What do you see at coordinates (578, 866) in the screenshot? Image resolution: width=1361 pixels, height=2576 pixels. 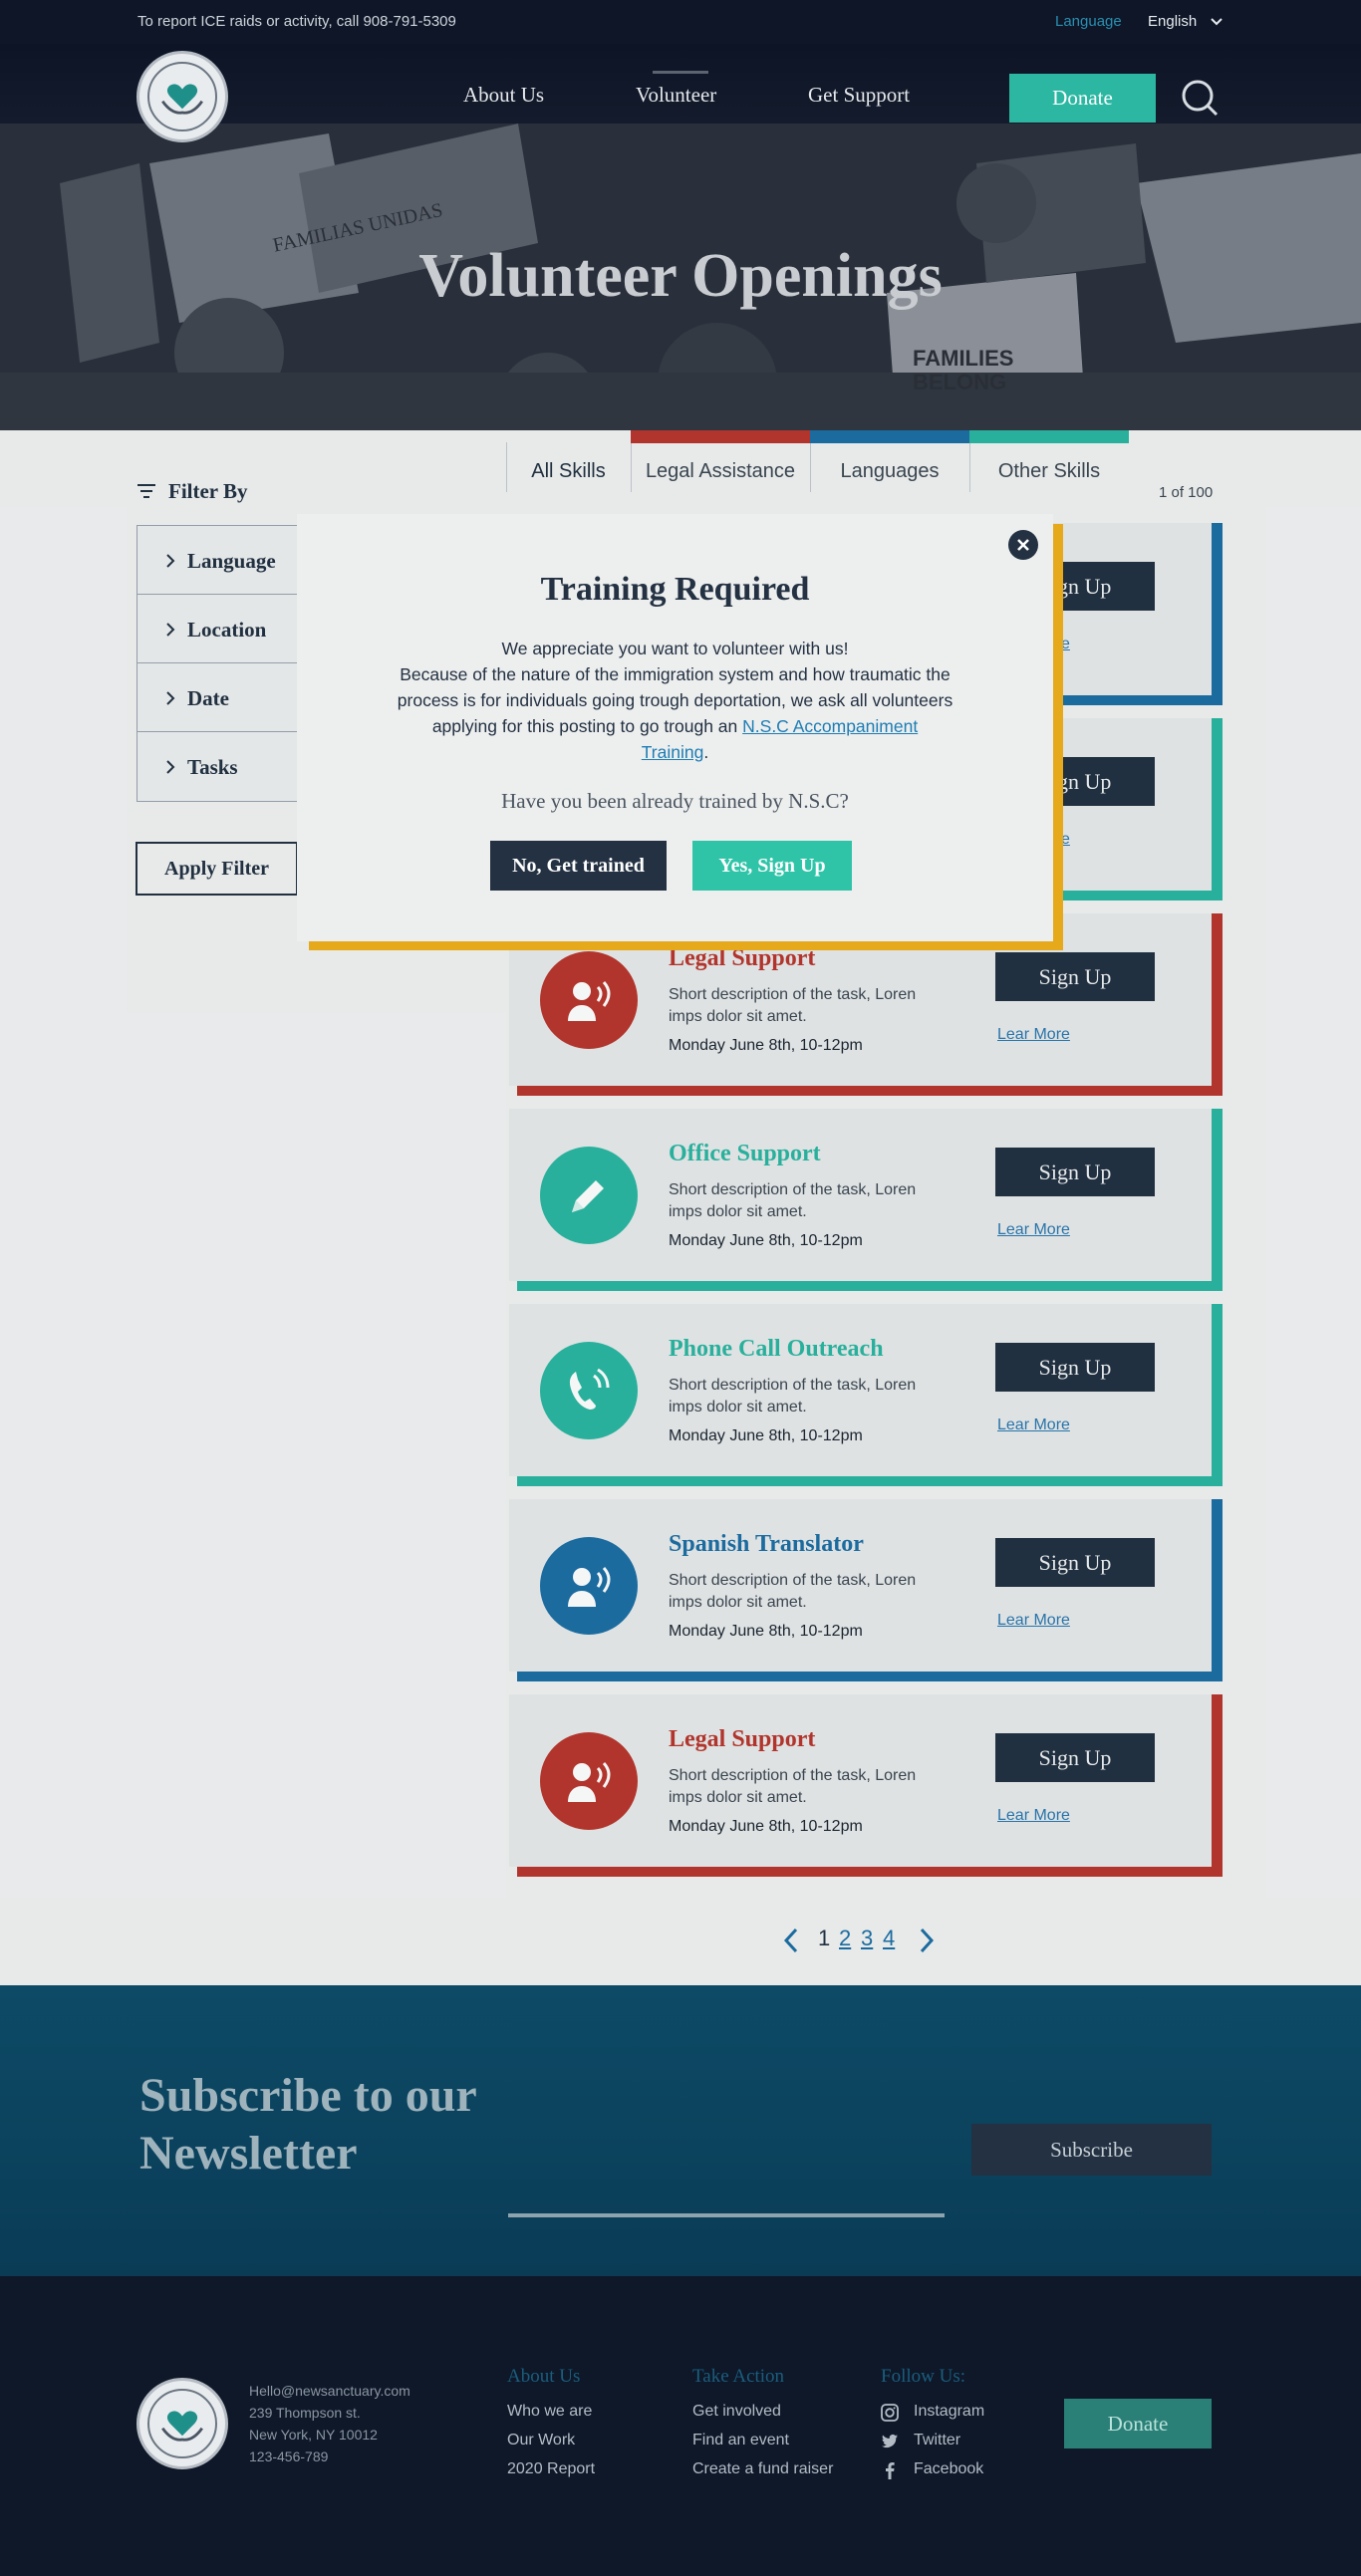 I see `get-trained-button: No, Get trained` at bounding box center [578, 866].